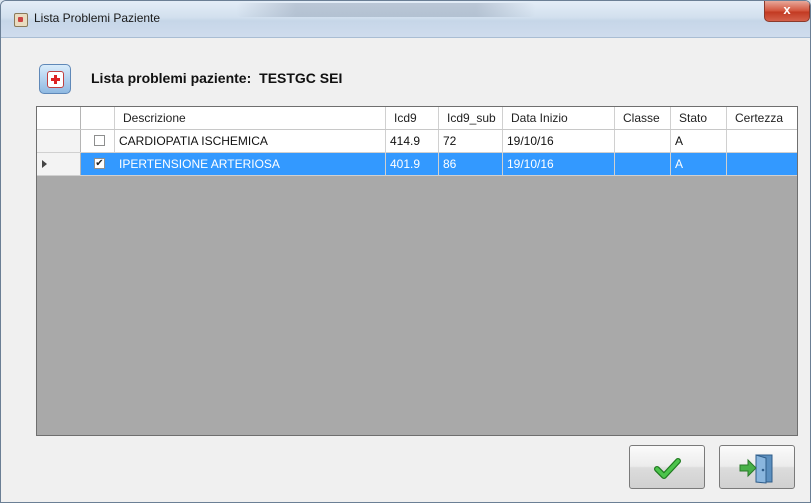 The height and width of the screenshot is (503, 811). Describe the element at coordinates (559, 118) in the screenshot. I see `column-header-data-inizio: Data Inizio` at that location.